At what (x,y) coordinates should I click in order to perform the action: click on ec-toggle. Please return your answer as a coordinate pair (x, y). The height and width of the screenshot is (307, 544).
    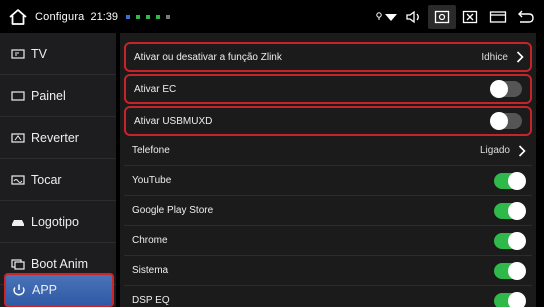
    Looking at the image, I should click on (506, 89).